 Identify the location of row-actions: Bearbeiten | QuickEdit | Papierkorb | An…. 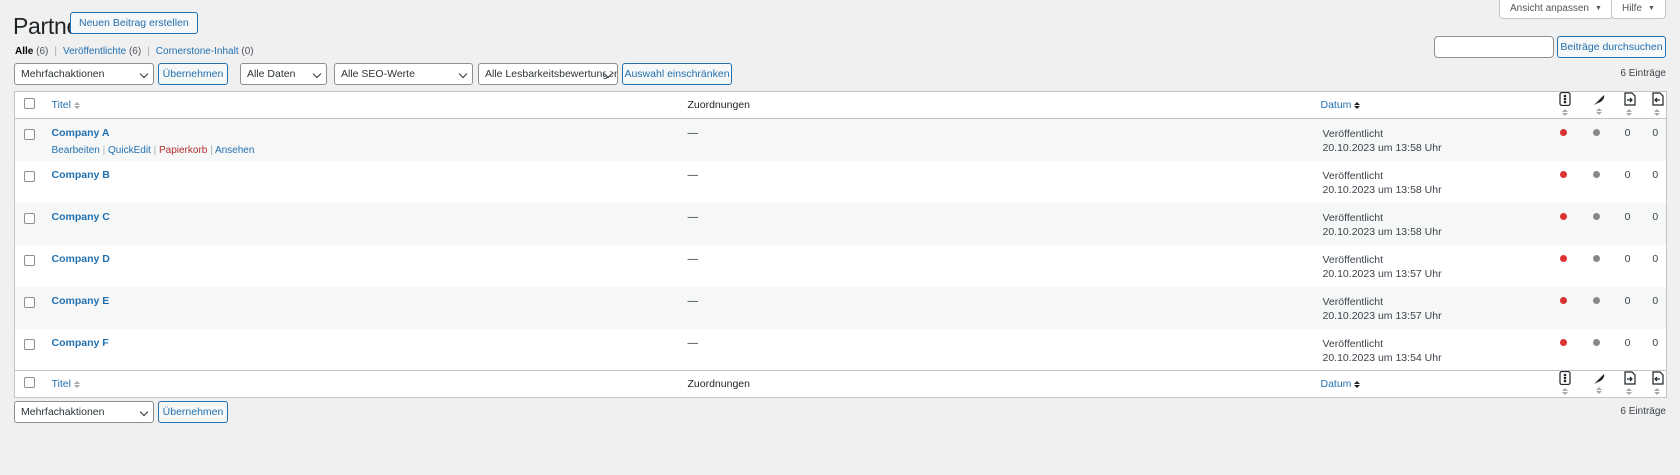
(153, 150).